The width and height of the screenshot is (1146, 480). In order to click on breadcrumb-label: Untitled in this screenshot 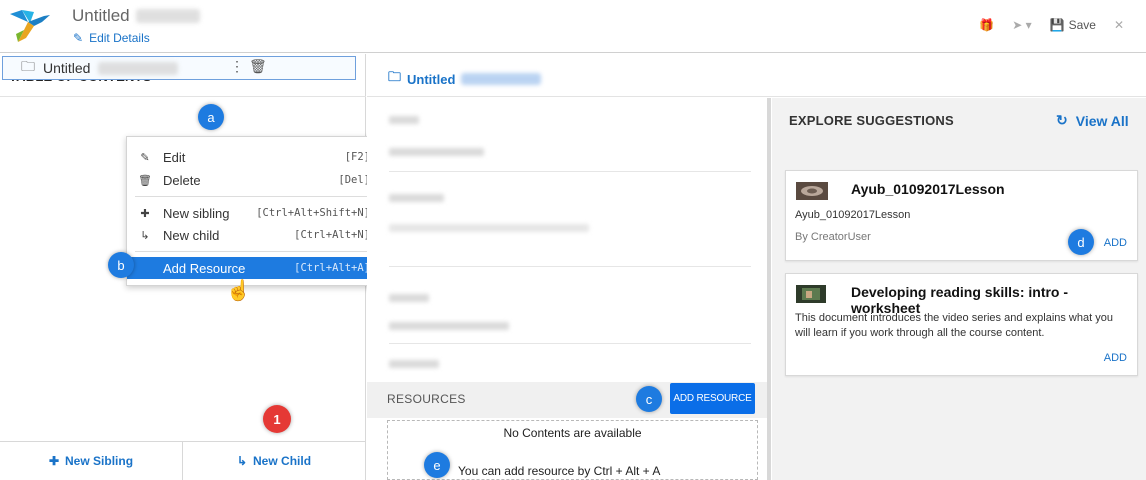, I will do `click(431, 79)`.